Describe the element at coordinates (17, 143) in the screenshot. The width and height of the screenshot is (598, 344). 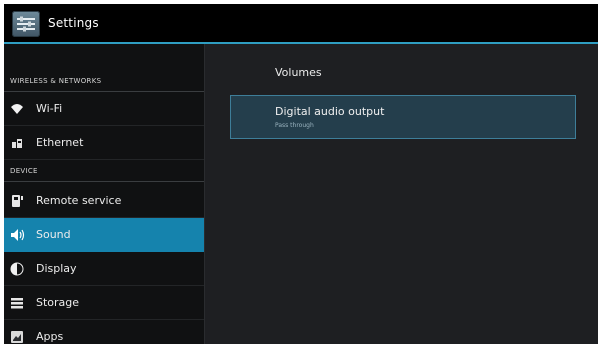
I see `ethernet-icon` at that location.